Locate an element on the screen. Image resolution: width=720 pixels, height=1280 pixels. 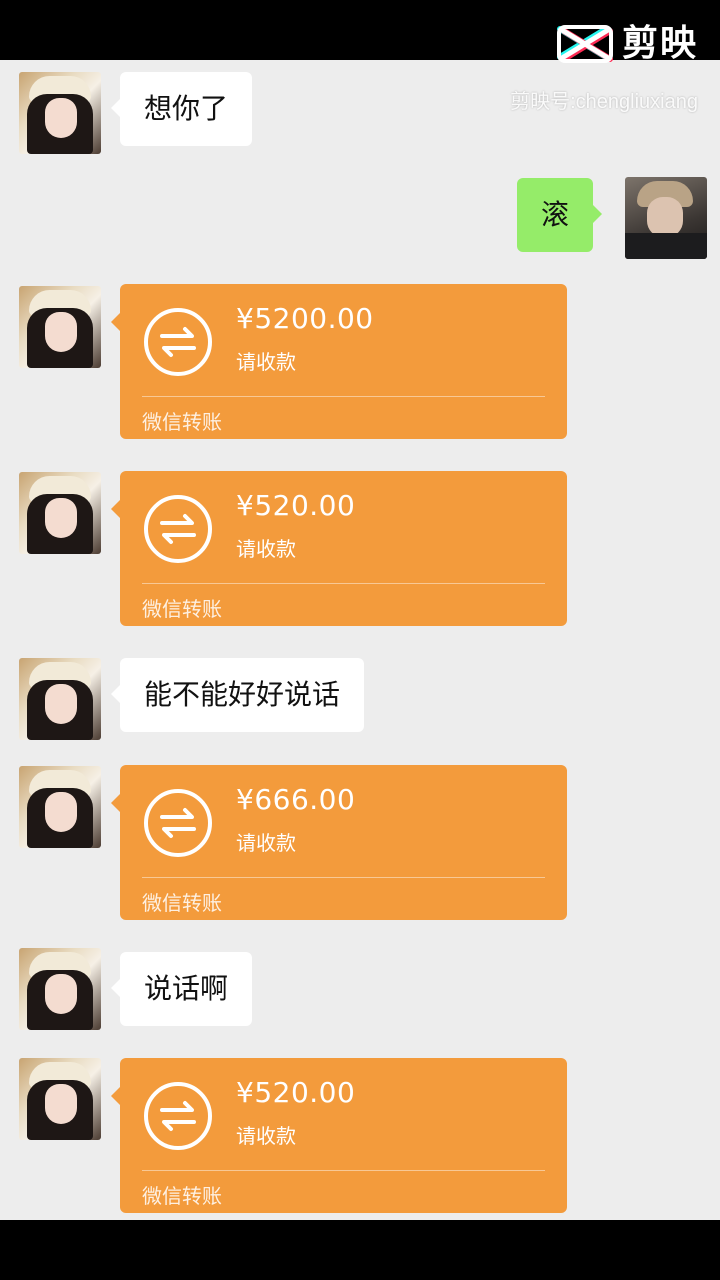
message-text: 能不能好好说话 is located at coordinates (242, 694).